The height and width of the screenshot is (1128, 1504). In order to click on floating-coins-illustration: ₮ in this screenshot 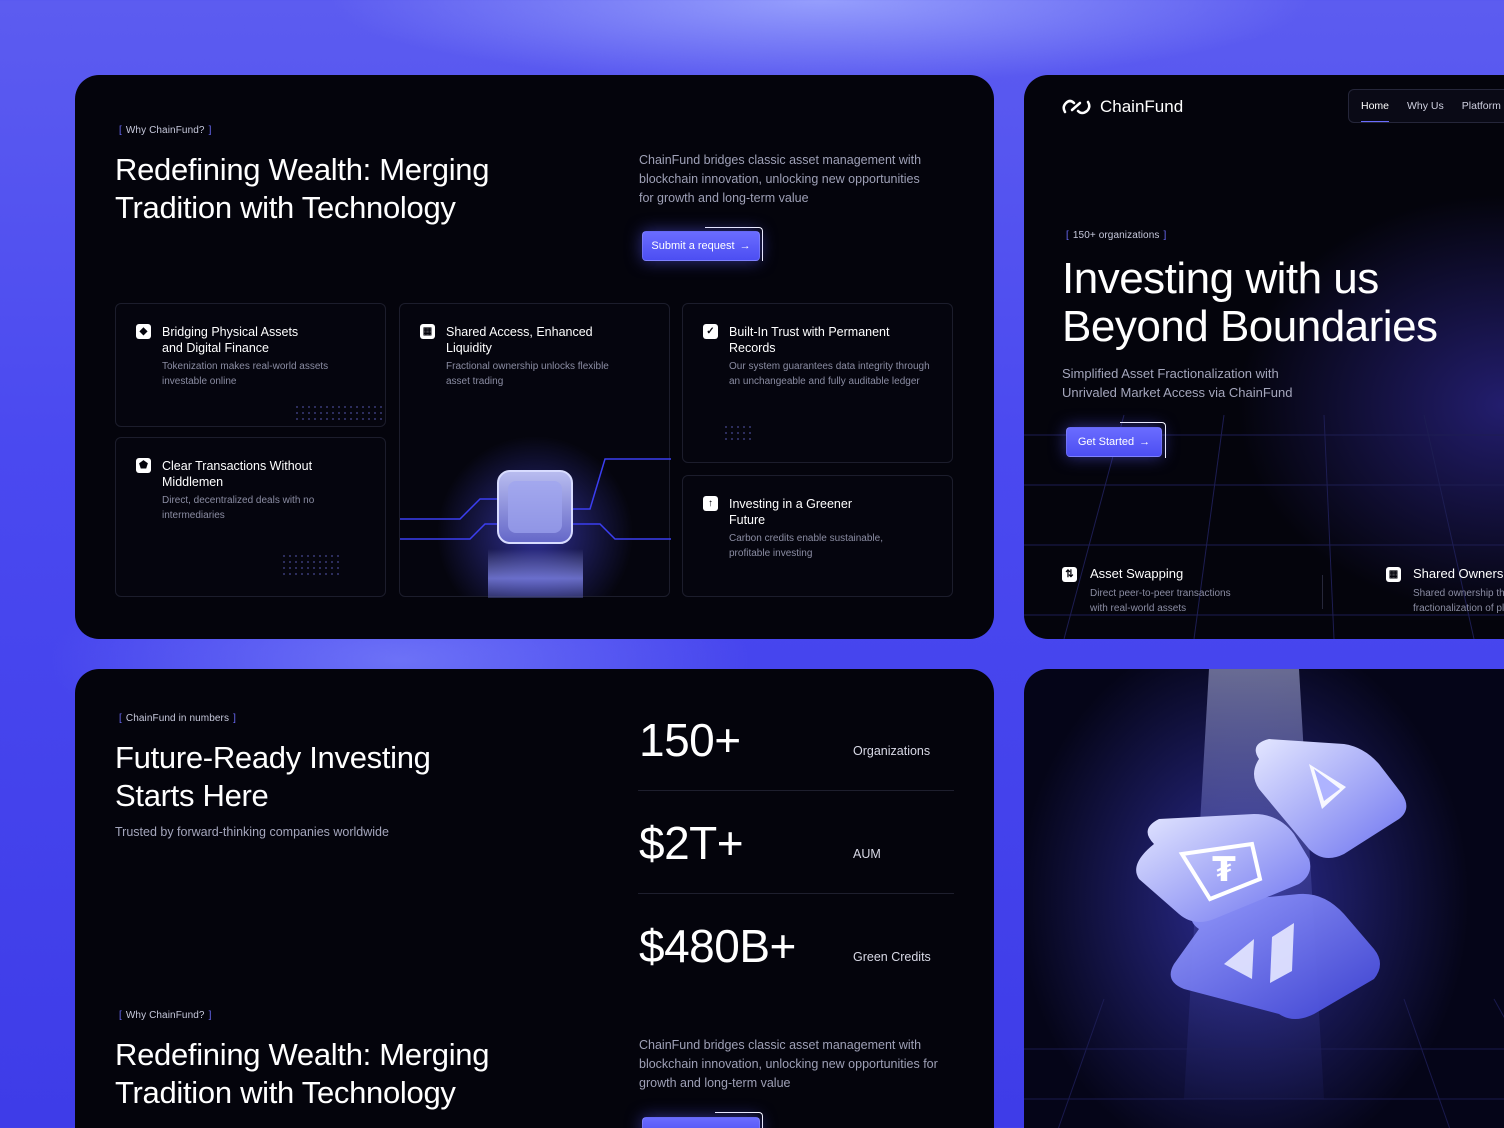, I will do `click(1264, 898)`.